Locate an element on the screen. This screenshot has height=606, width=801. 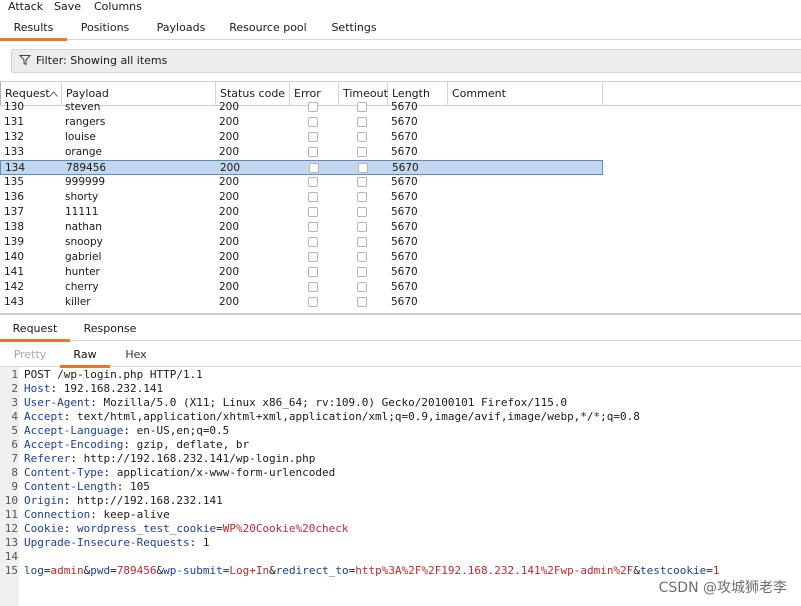
filter-bar: Filter: Showing all items is located at coordinates (406, 61).